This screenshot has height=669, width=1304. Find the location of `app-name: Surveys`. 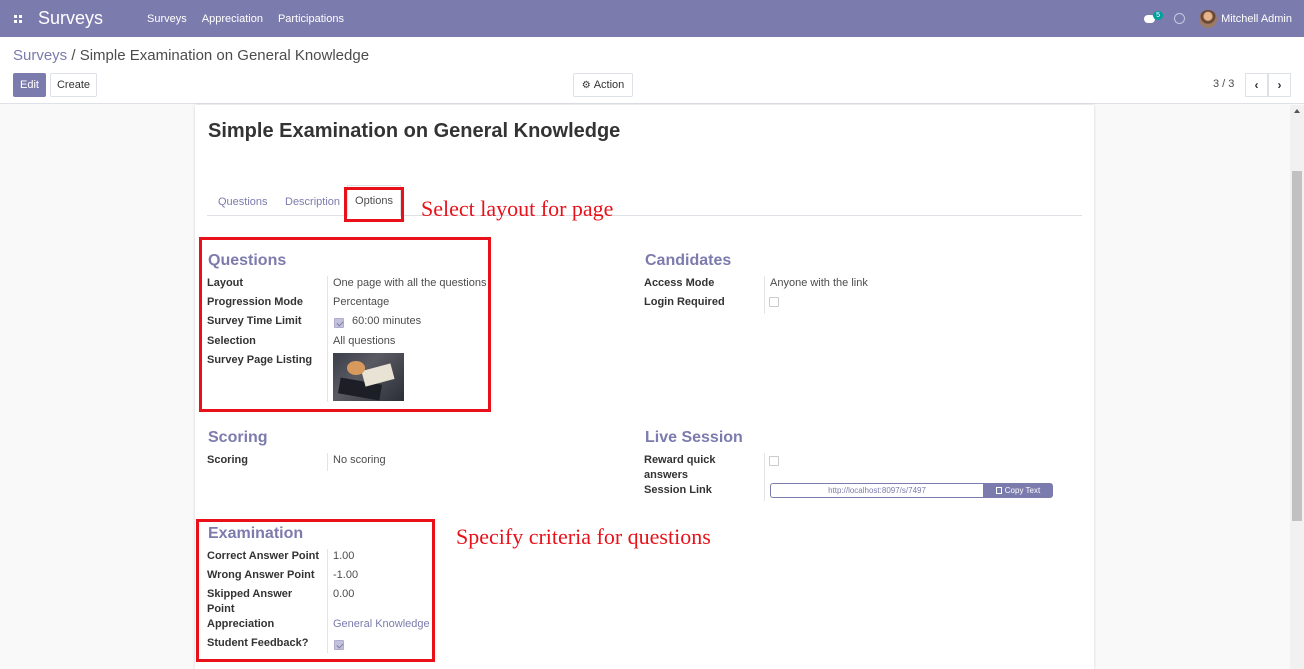

app-name: Surveys is located at coordinates (70, 18).